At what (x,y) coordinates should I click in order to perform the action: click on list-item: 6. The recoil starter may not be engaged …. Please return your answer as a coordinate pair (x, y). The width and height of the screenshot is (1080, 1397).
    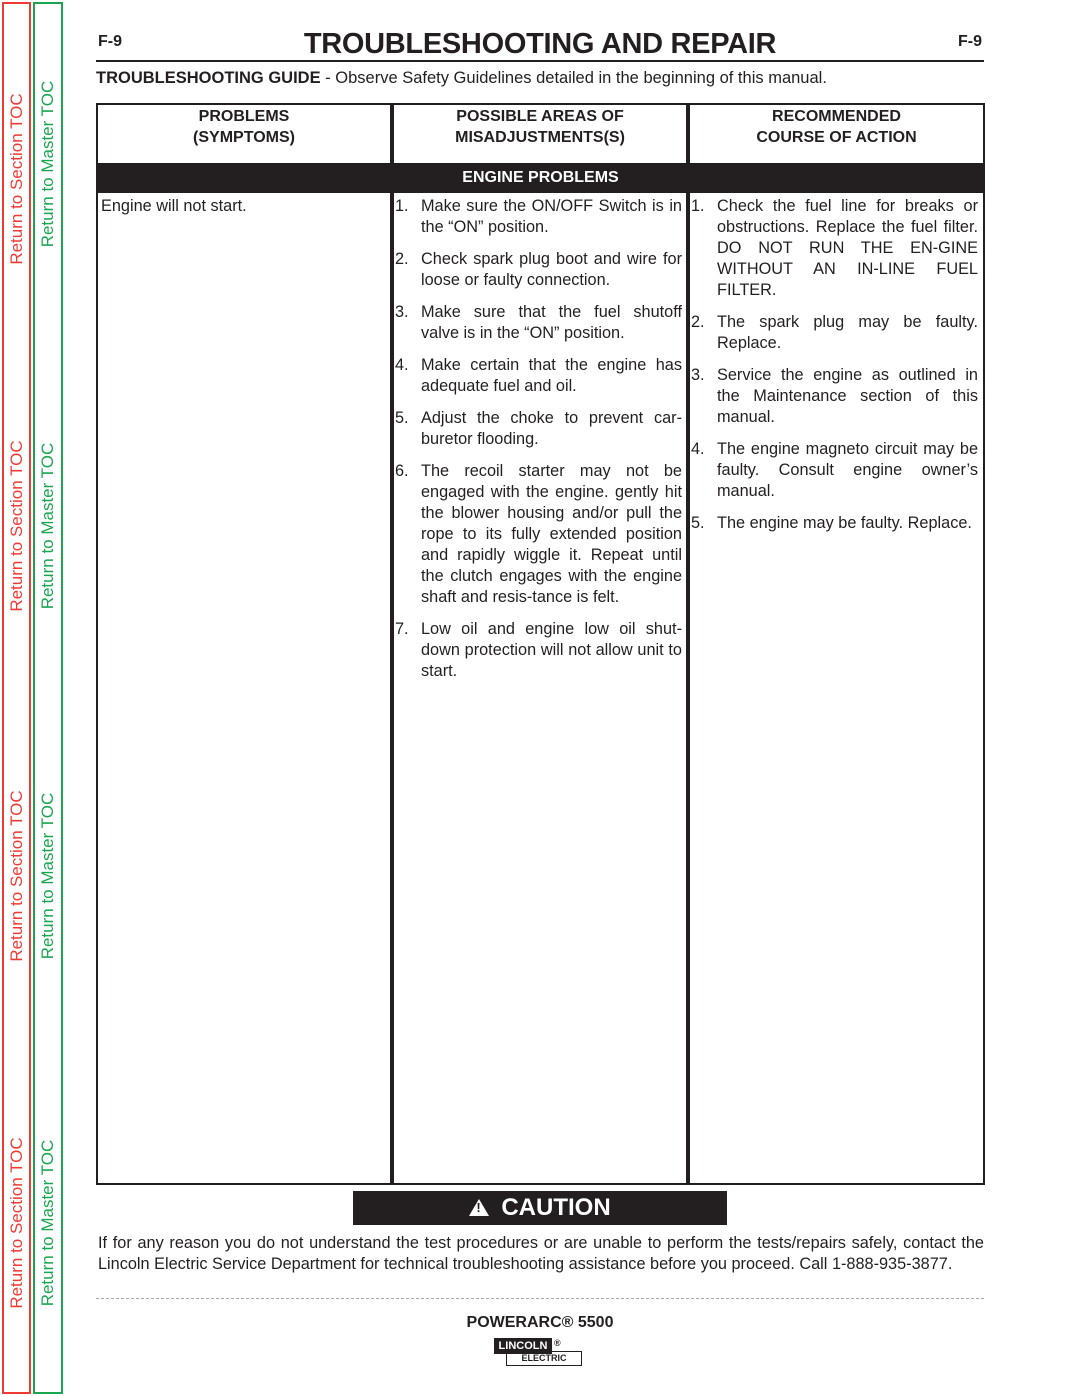
    Looking at the image, I should click on (538, 534).